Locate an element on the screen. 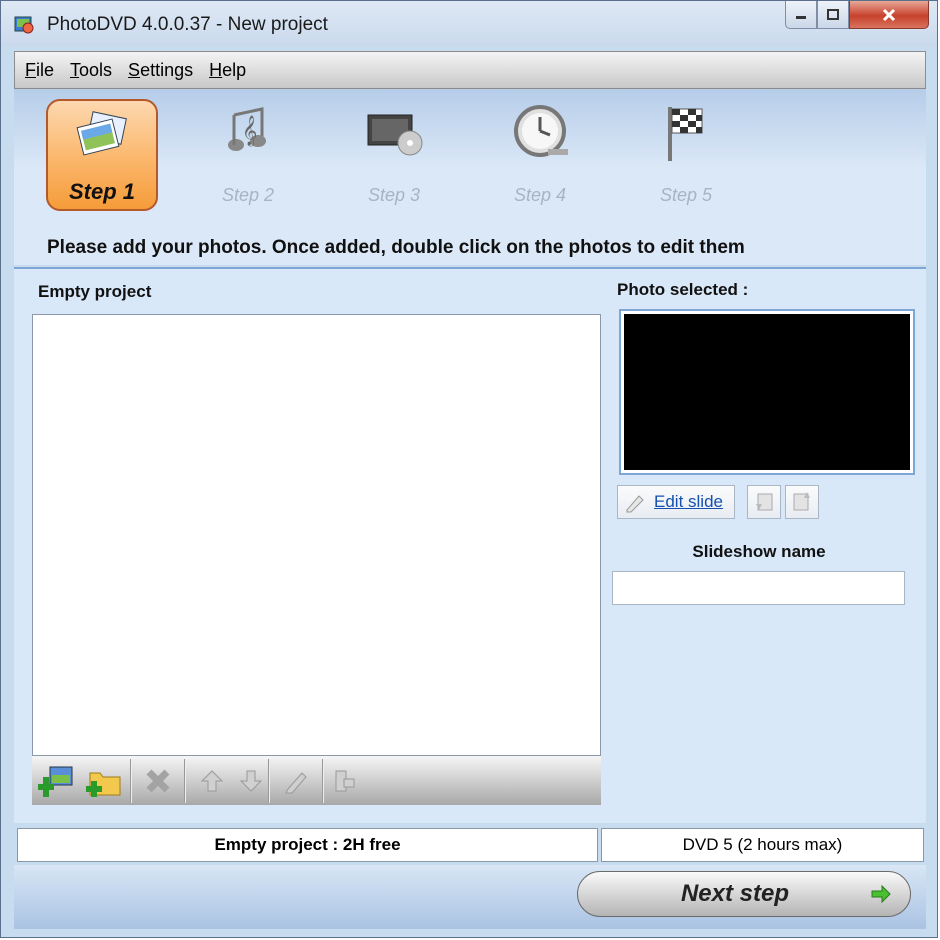 This screenshot has height=940, width=940. properties-button is located at coordinates (344, 781).